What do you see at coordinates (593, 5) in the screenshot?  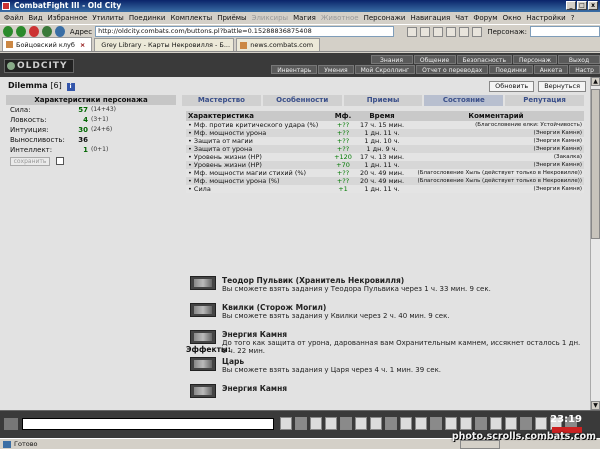 I see `close-icon: x` at bounding box center [593, 5].